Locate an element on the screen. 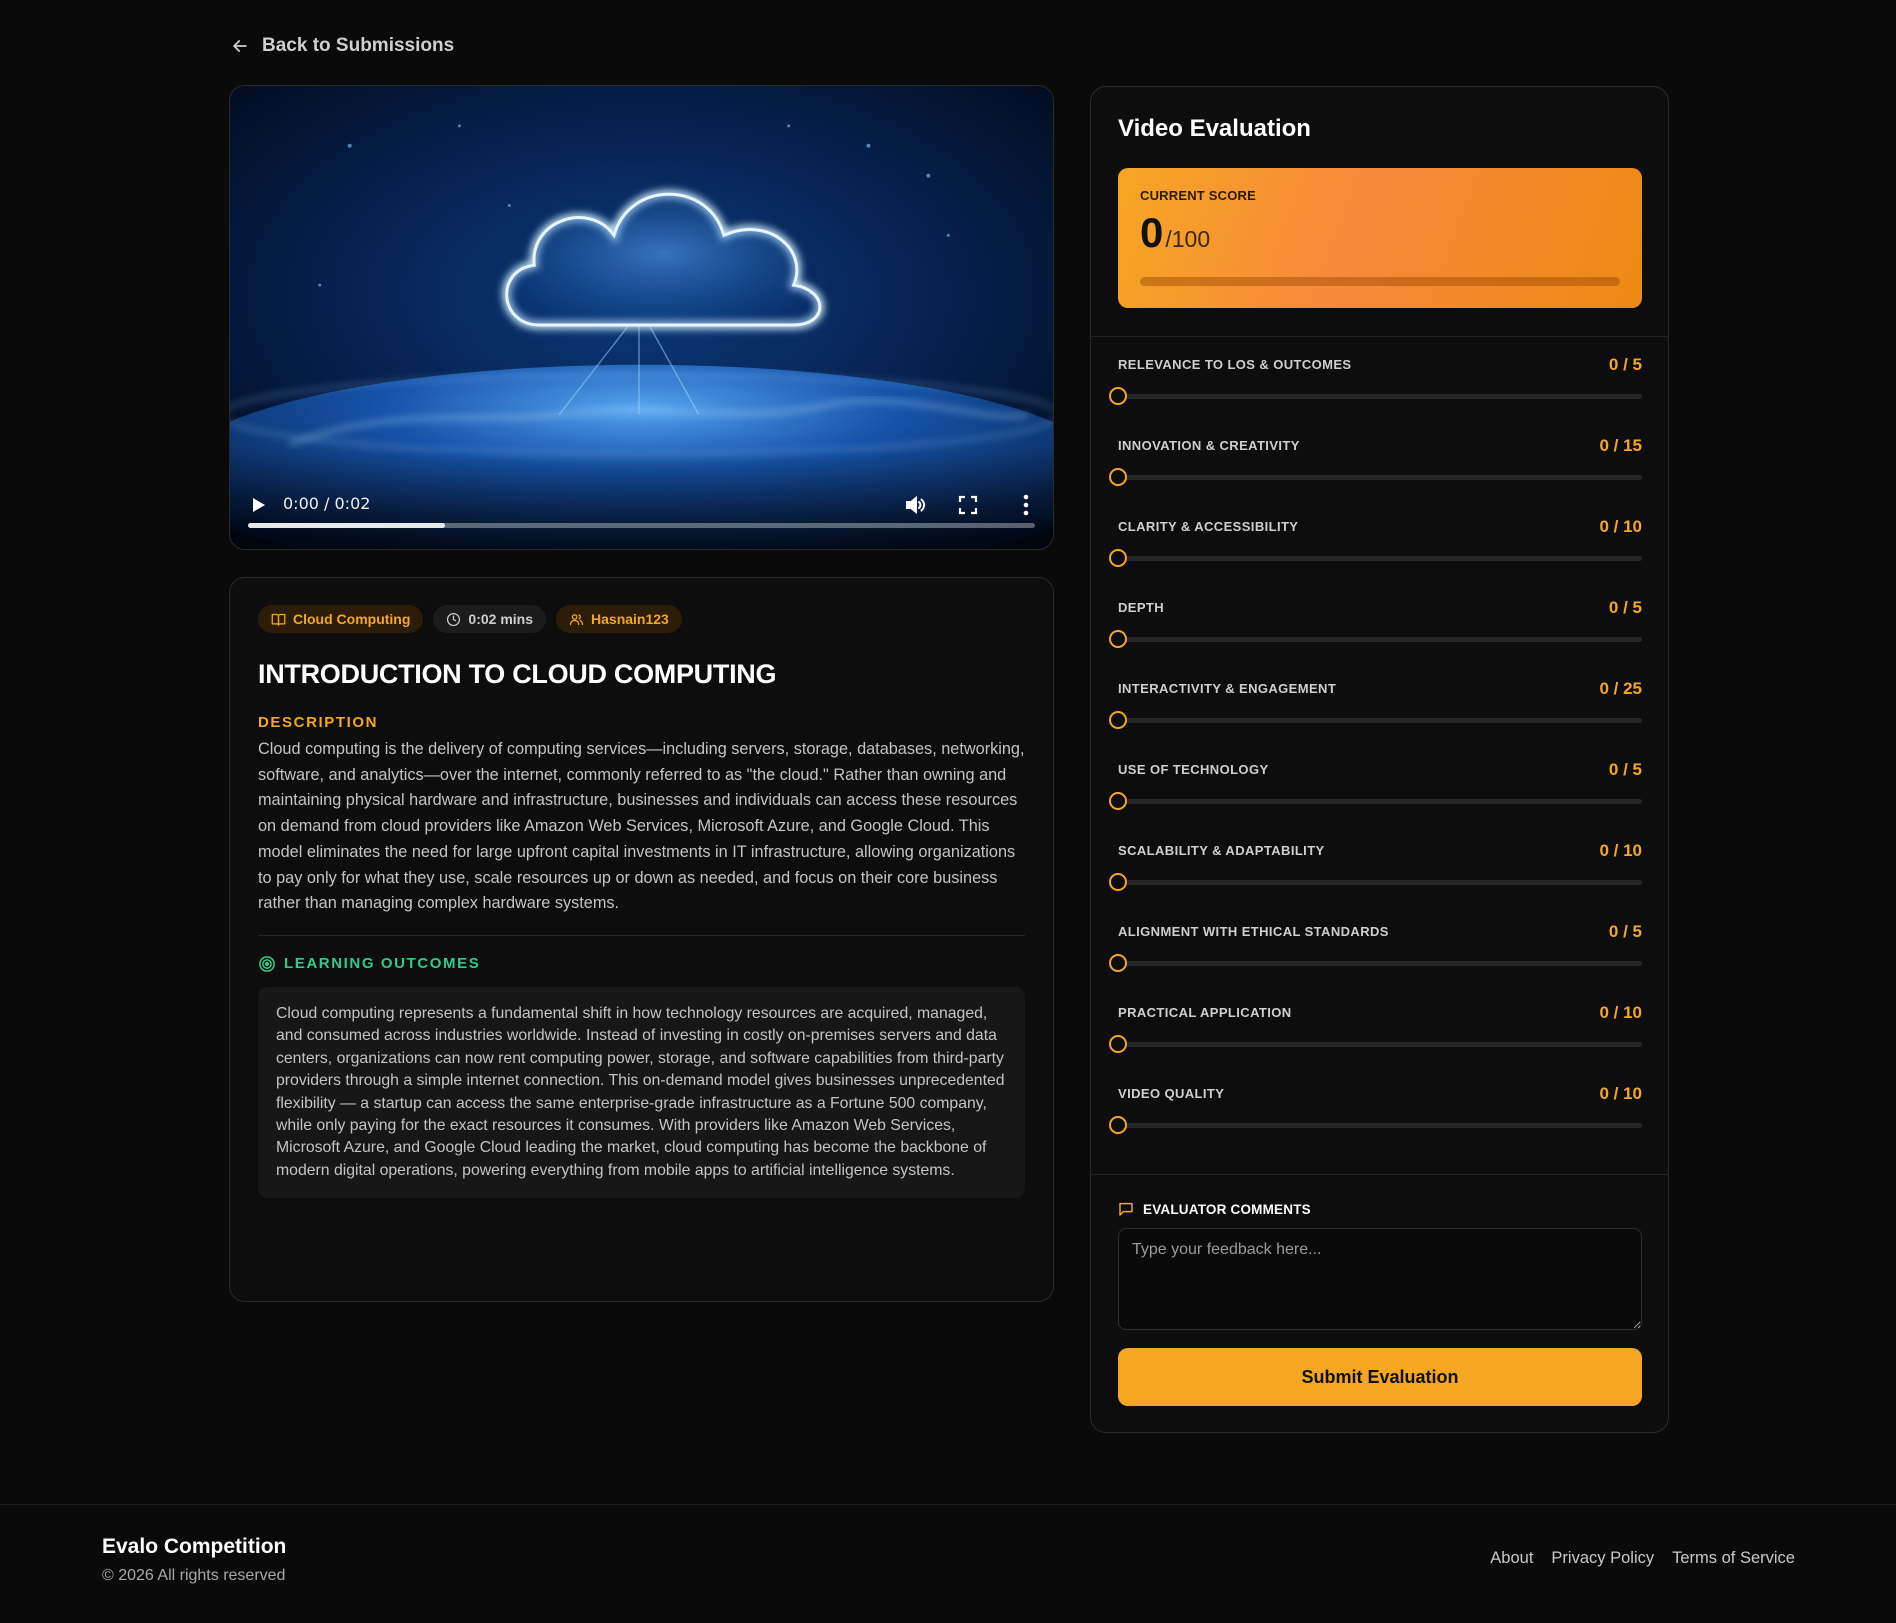 This screenshot has width=1896, height=1623. author-badge: Hasnain123 is located at coordinates (619, 619).